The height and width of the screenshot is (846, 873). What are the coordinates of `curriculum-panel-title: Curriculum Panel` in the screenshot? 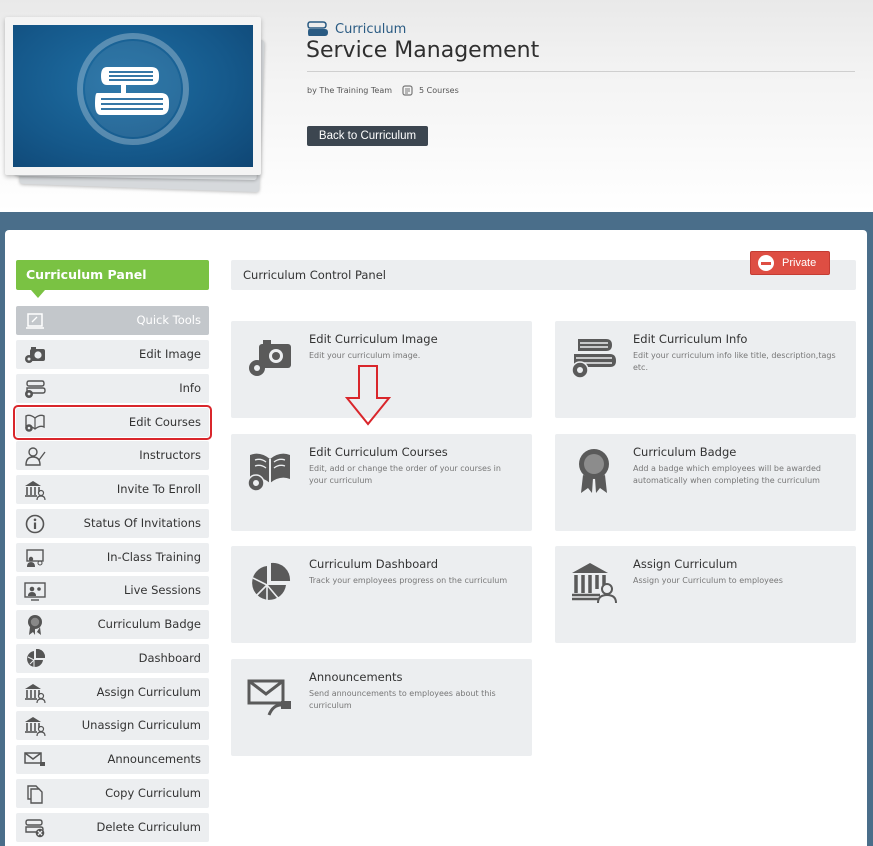 It's located at (112, 279).